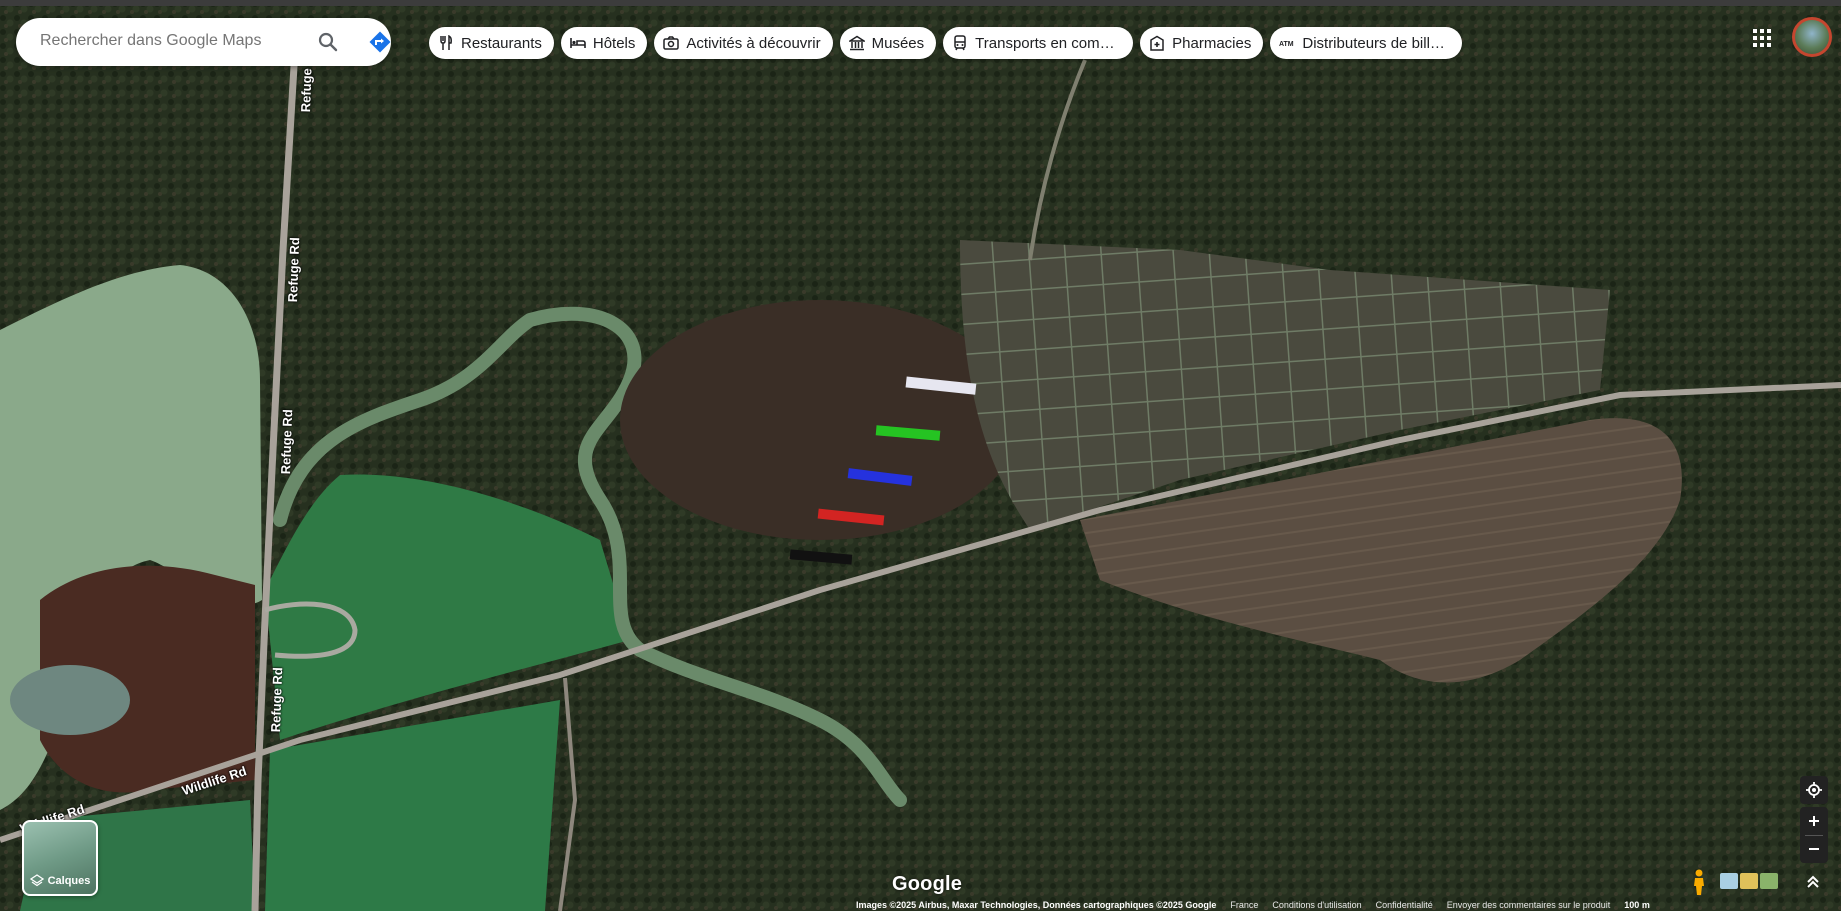  I want to click on layers-button: Calques, so click(60, 858).